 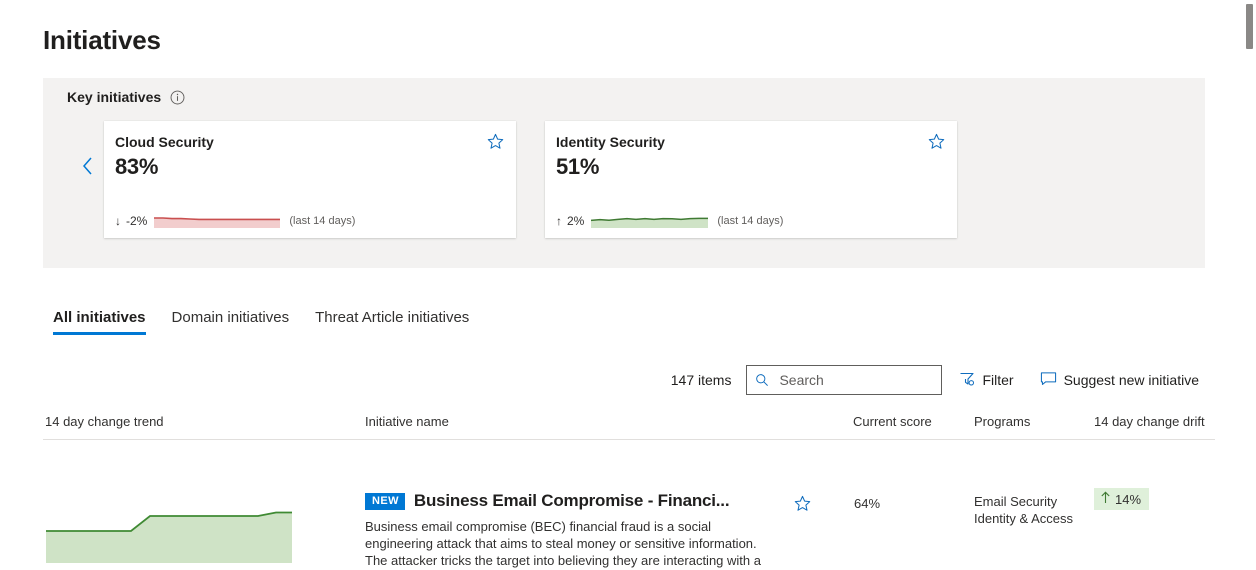 What do you see at coordinates (802, 503) in the screenshot?
I see `row-favorite-star-icon` at bounding box center [802, 503].